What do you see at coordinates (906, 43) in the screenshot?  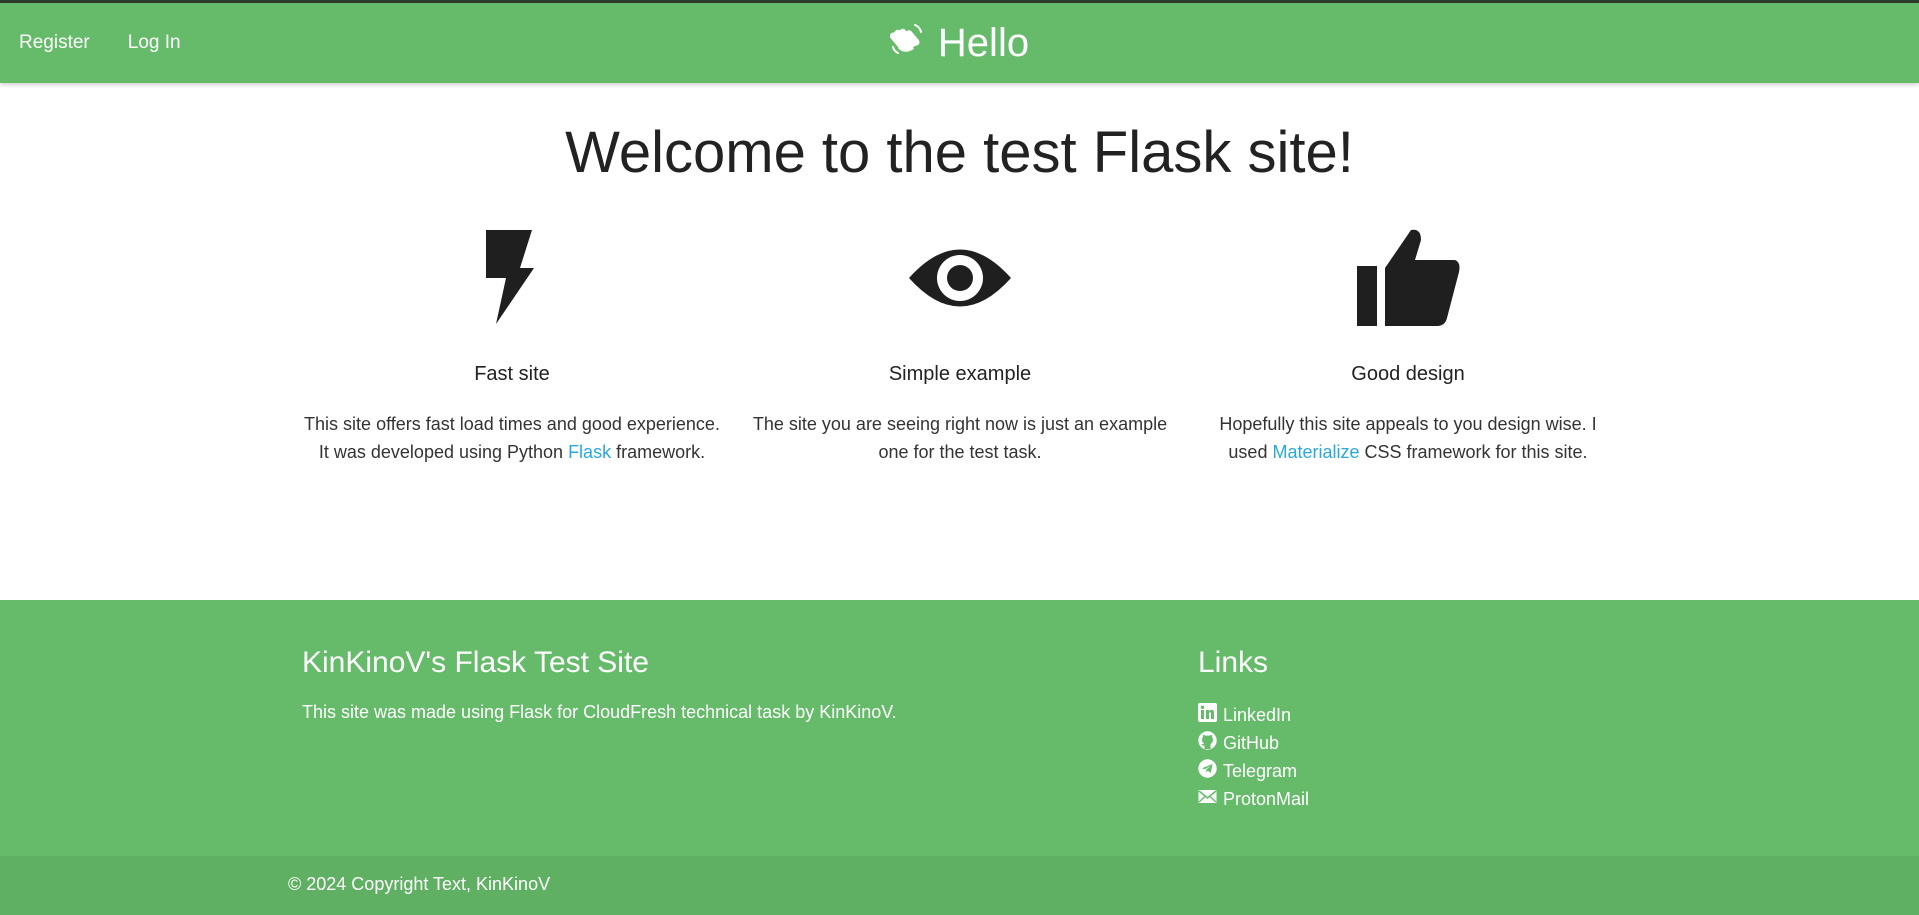 I see `waving-hand-icon` at bounding box center [906, 43].